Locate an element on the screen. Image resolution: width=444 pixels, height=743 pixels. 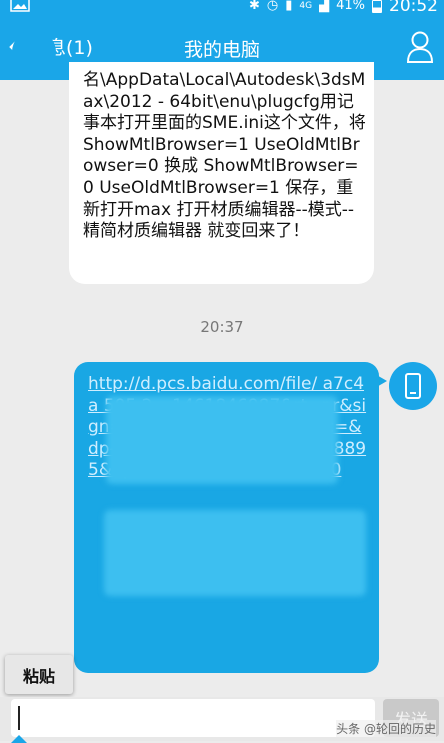
phone-icon is located at coordinates (413, 386).